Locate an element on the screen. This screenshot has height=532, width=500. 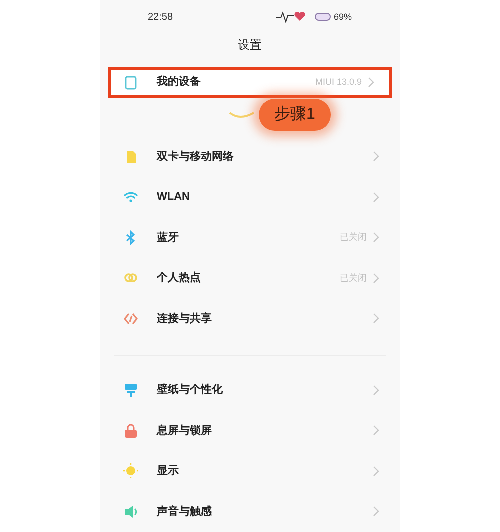
my-device-row: 我的设备 MIUI 13.0.9 is located at coordinates (250, 82).